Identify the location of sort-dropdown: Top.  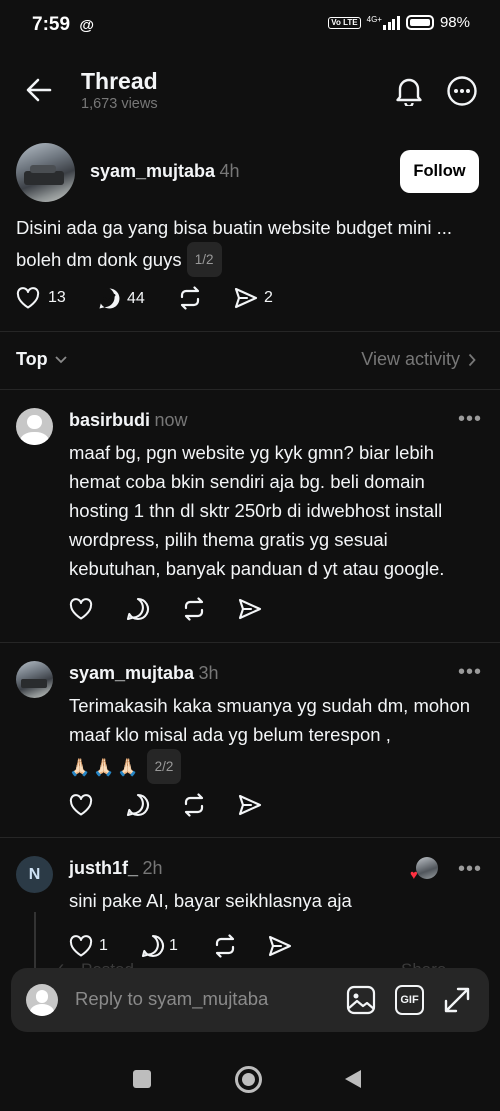
(42, 359).